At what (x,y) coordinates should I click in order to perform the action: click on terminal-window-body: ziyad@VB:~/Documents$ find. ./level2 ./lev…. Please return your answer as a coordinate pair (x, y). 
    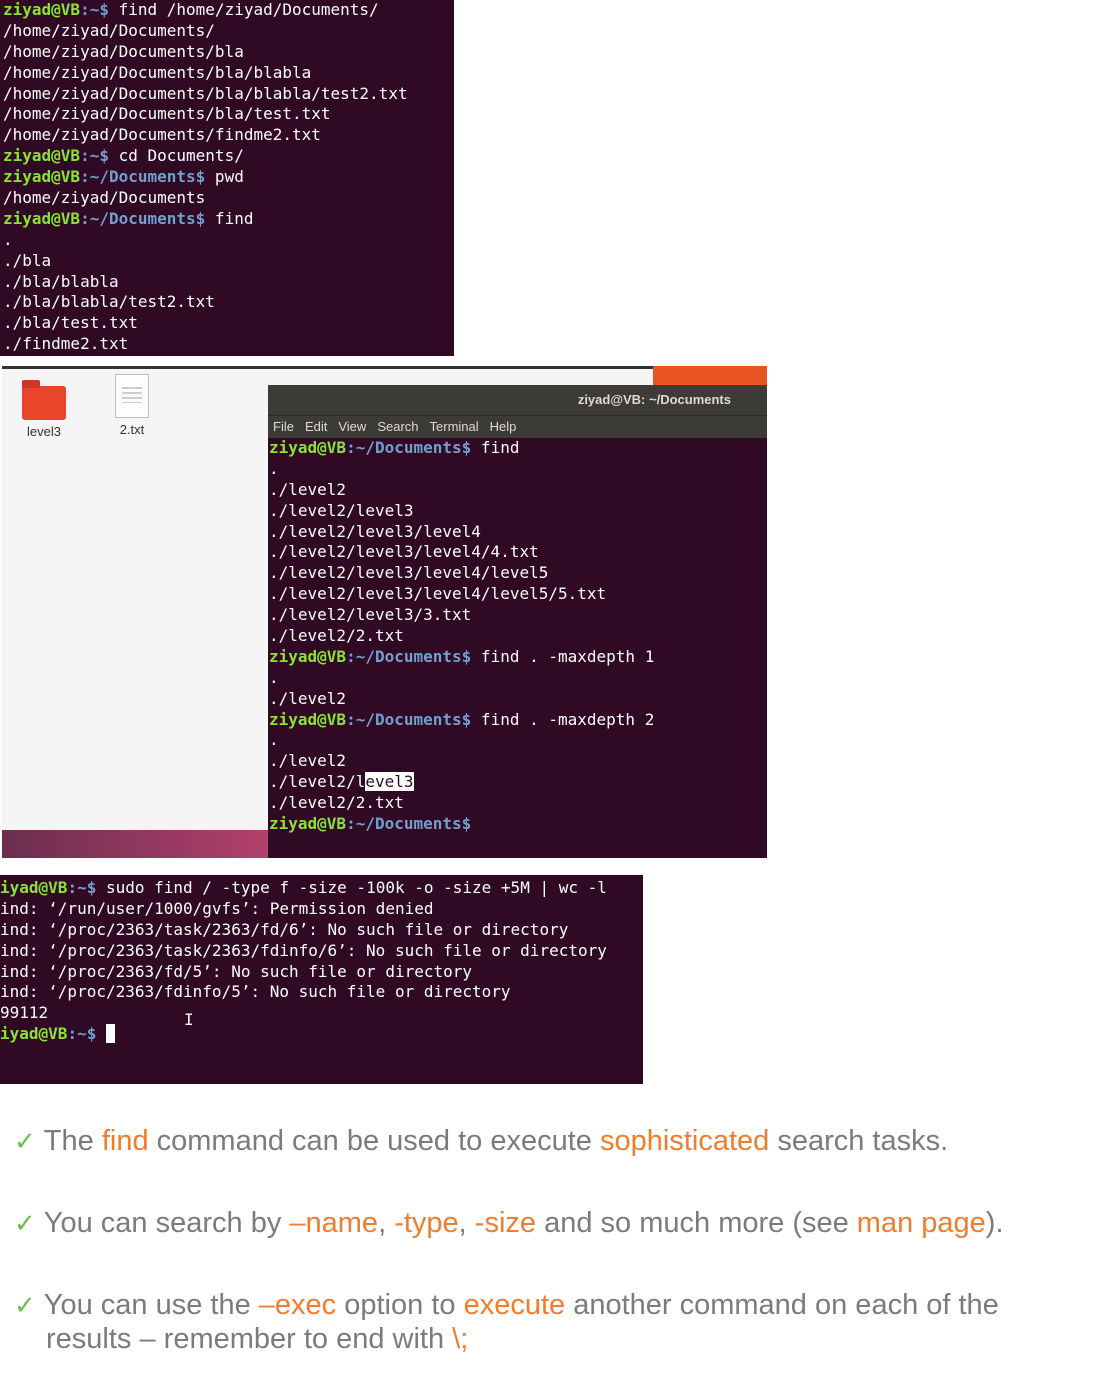
    Looking at the image, I should click on (517, 636).